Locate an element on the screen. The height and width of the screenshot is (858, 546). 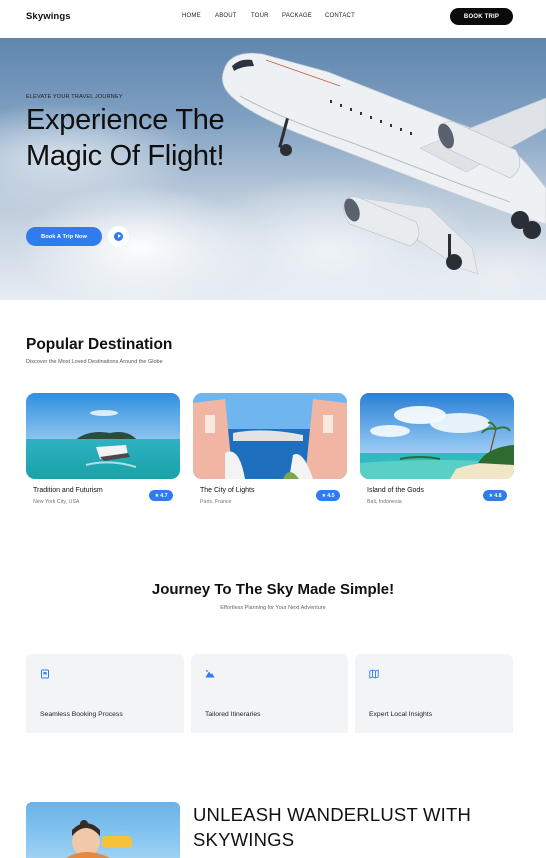
nav-menu: HOME ABOUT TOUR PACKAGE CONTACT is located at coordinates (273, 16).